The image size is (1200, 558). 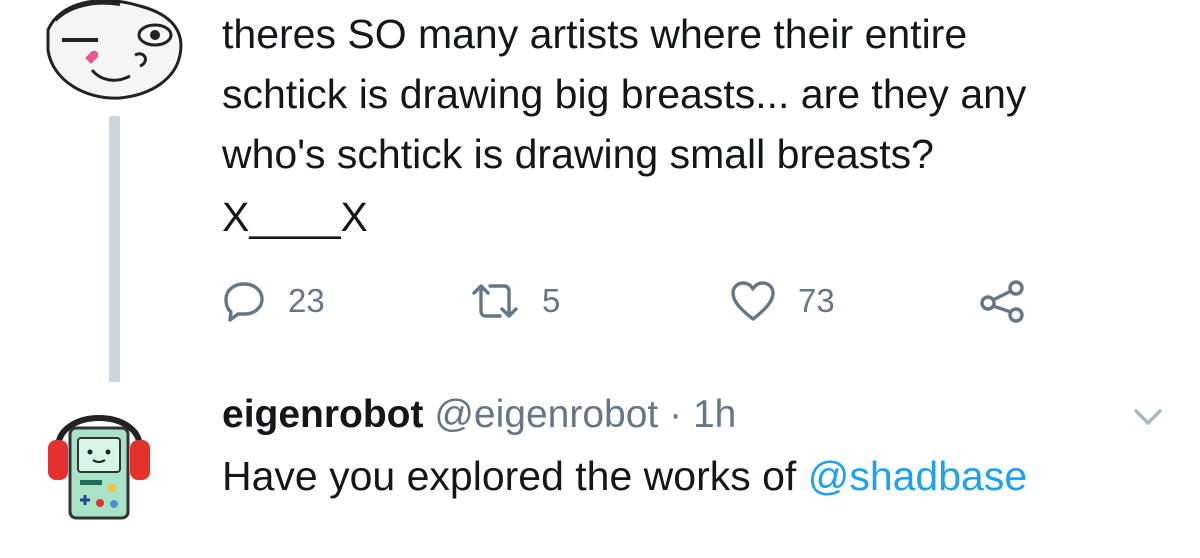 I want to click on reply-user-avatar, so click(x=99, y=459).